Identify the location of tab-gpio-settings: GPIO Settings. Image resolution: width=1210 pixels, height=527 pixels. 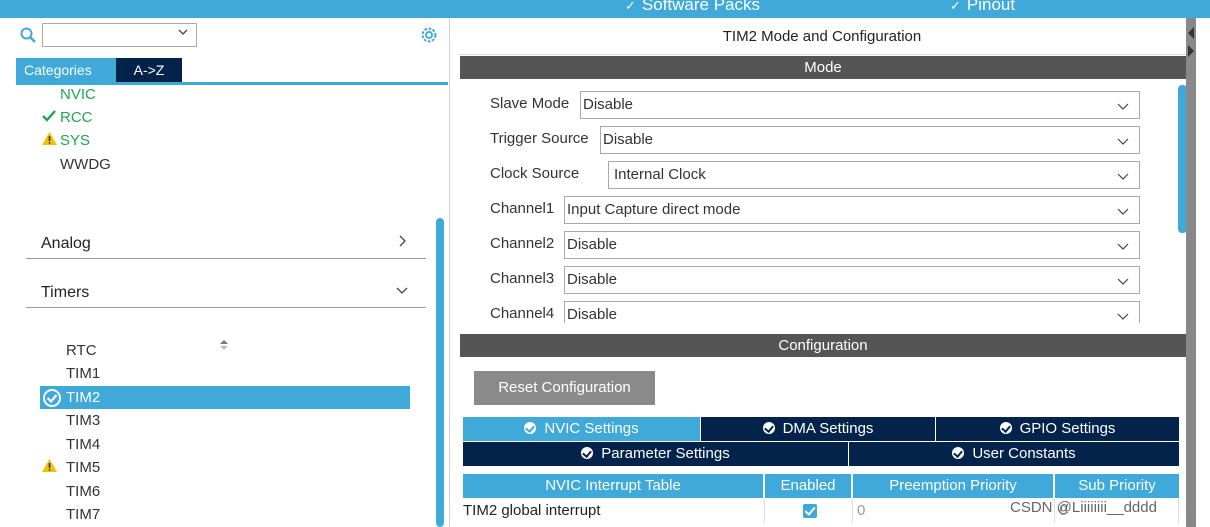
(1057, 429).